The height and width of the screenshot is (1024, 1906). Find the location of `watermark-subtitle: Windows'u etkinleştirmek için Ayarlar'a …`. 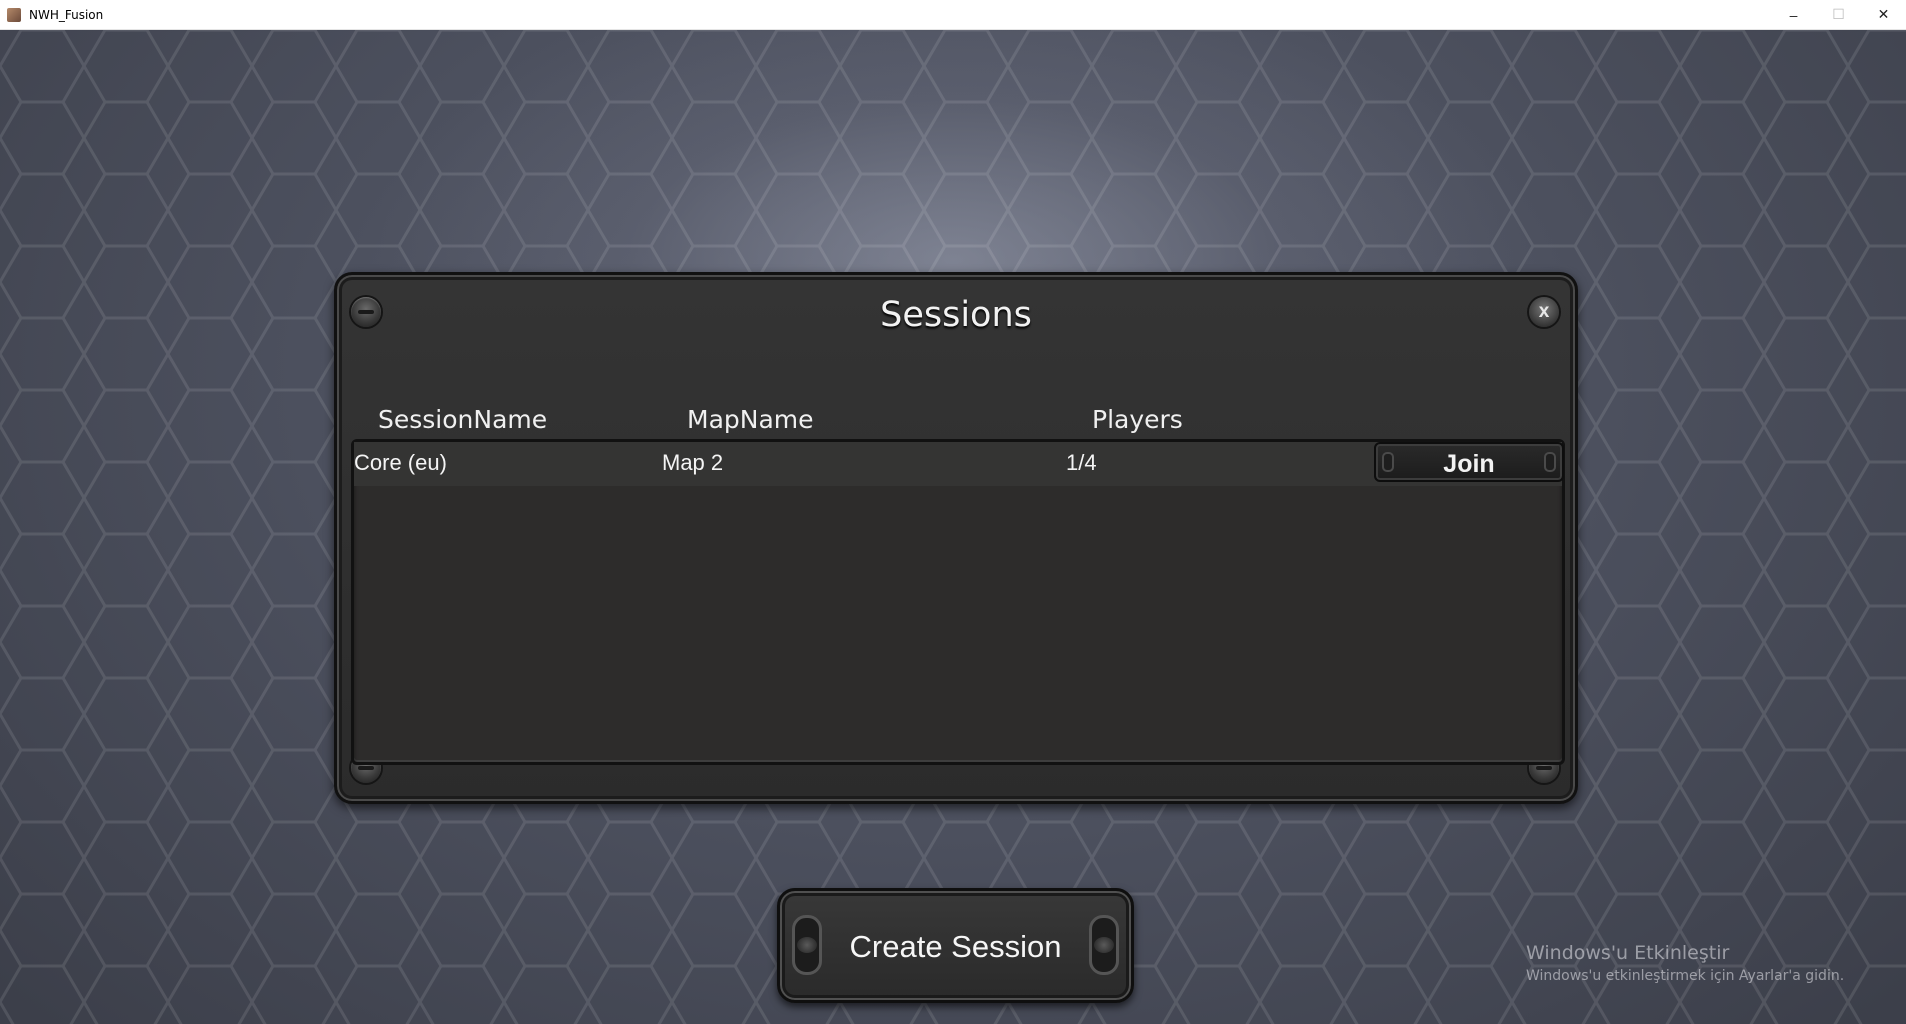

watermark-subtitle: Windows'u etkinleştirmek için Ayarlar'a … is located at coordinates (1685, 976).